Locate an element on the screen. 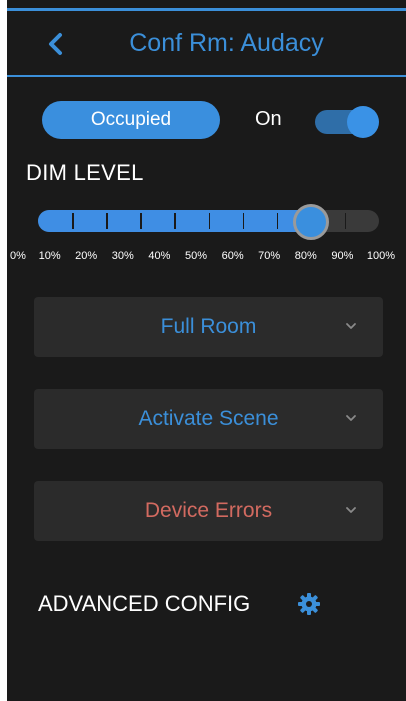 The image size is (406, 701). slider-tick-label: 40% is located at coordinates (159, 256).